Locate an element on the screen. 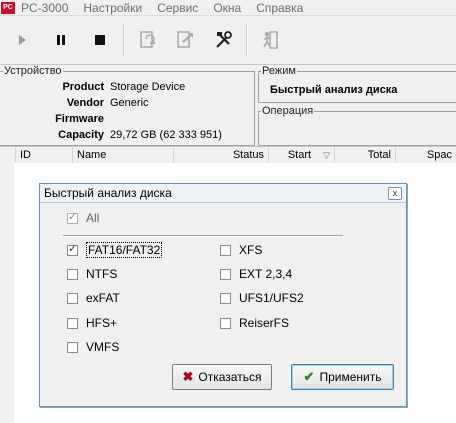 The width and height of the screenshot is (456, 423). checkbox-all: ✓ All is located at coordinates (83, 218).